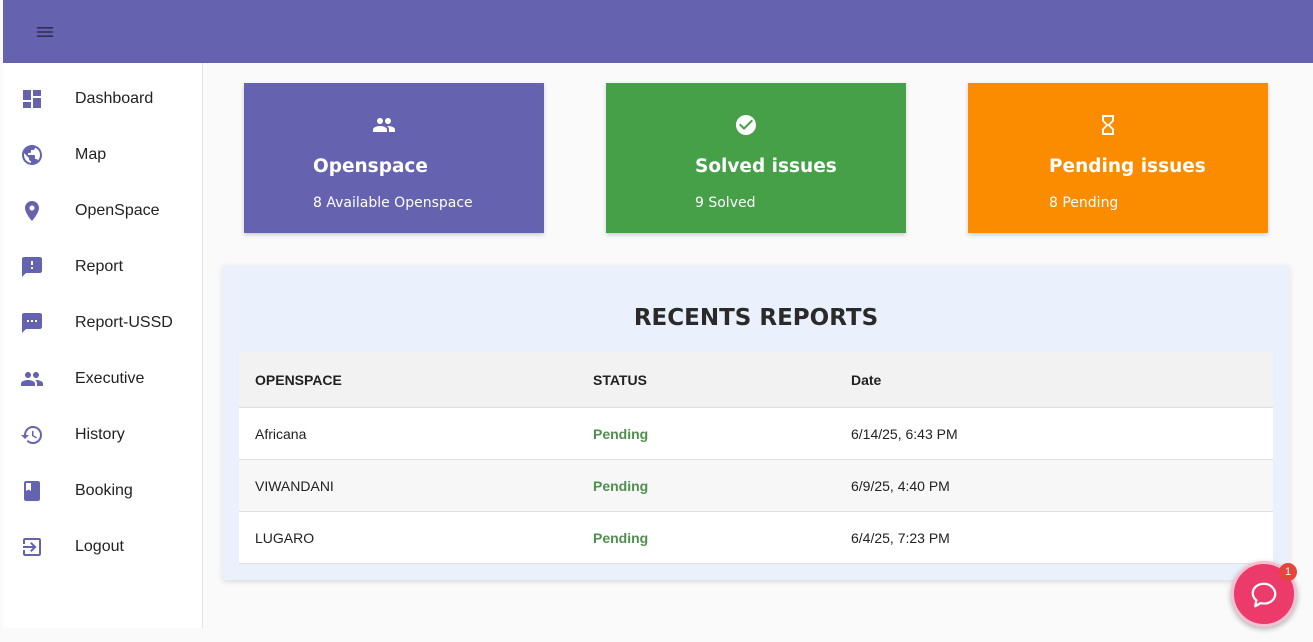  I want to click on openspace-cell: VIWANDANI, so click(294, 485).